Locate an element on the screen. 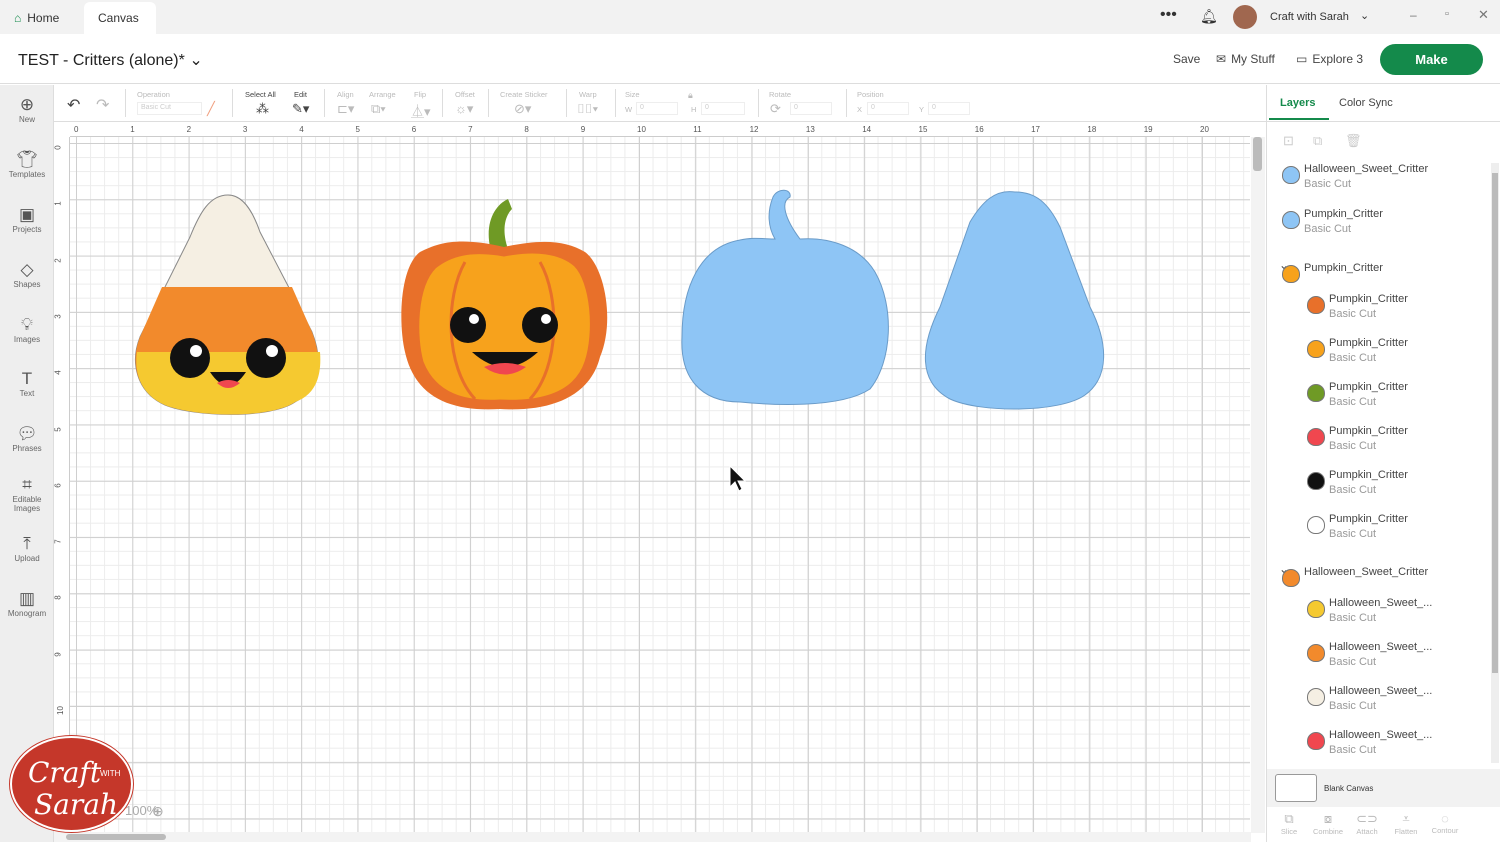 The image size is (1500, 842). ruler-tick-label: 4 is located at coordinates (58, 372).